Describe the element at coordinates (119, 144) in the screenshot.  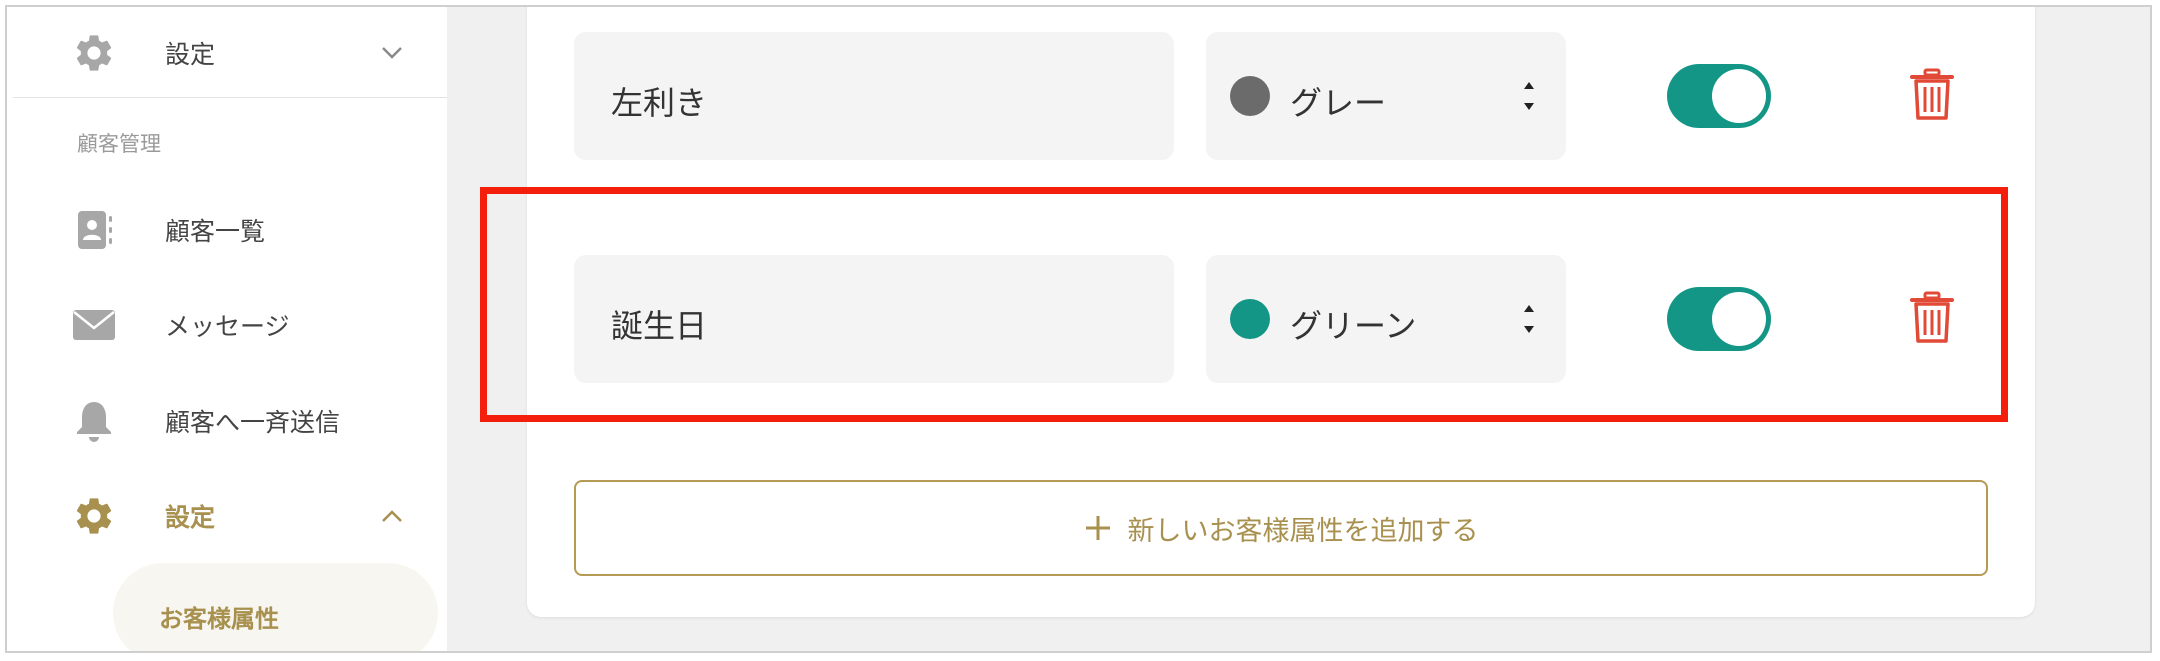
I see `section-title: 顧客管理` at that location.